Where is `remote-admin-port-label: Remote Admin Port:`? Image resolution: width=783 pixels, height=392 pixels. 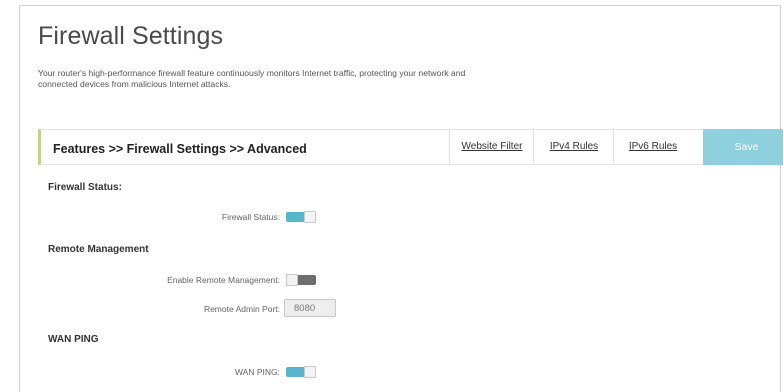
remote-admin-port-label: Remote Admin Port: is located at coordinates (241, 309).